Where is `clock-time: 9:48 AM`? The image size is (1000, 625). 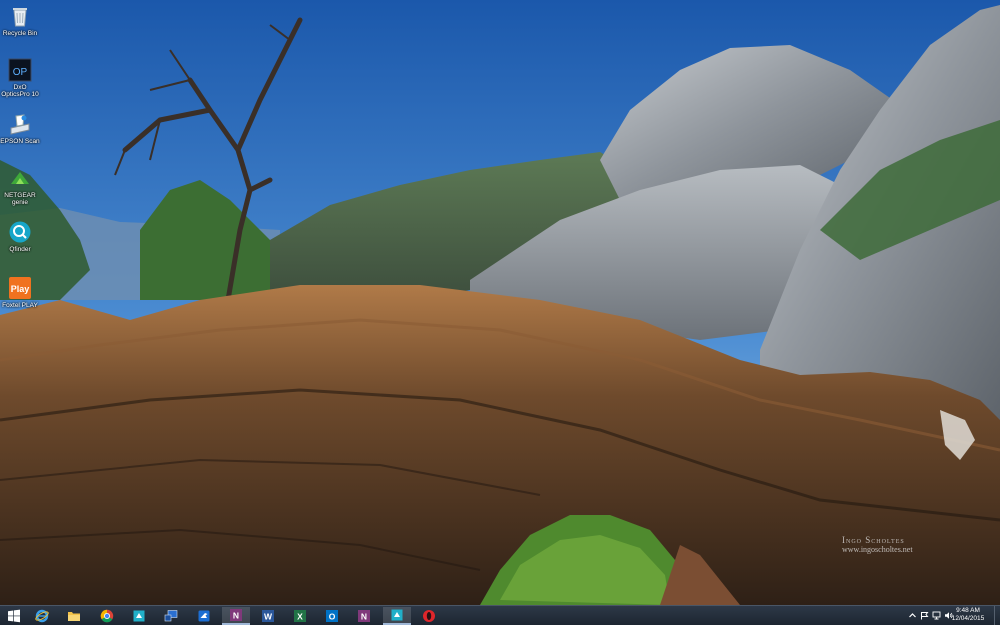
clock-time: 9:48 AM is located at coordinates (968, 610).